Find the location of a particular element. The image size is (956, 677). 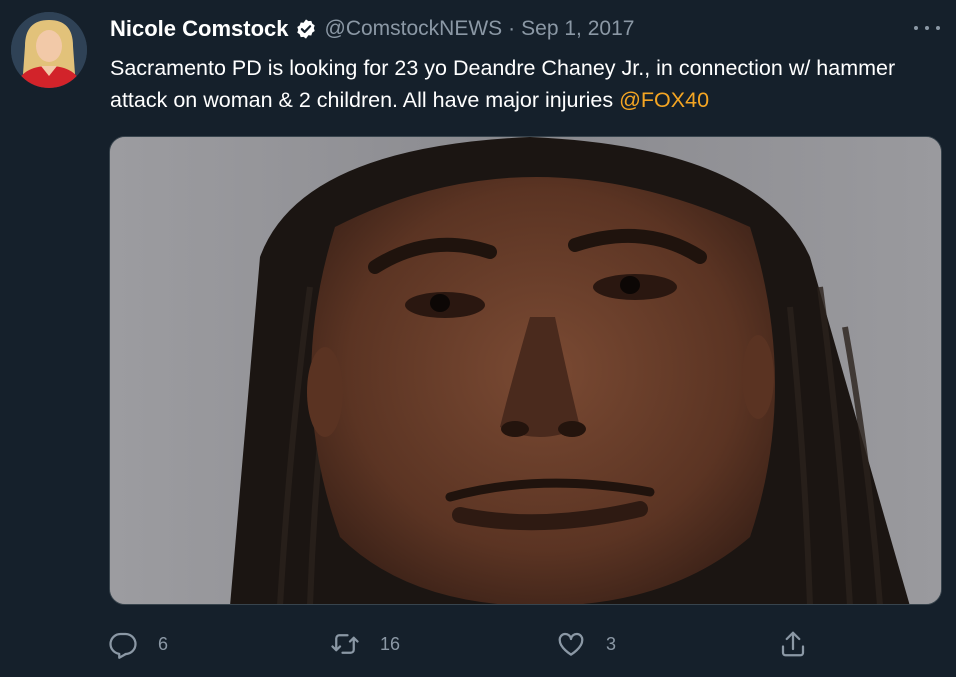

tweet-actions: 6 16 3 is located at coordinates (523, 644).